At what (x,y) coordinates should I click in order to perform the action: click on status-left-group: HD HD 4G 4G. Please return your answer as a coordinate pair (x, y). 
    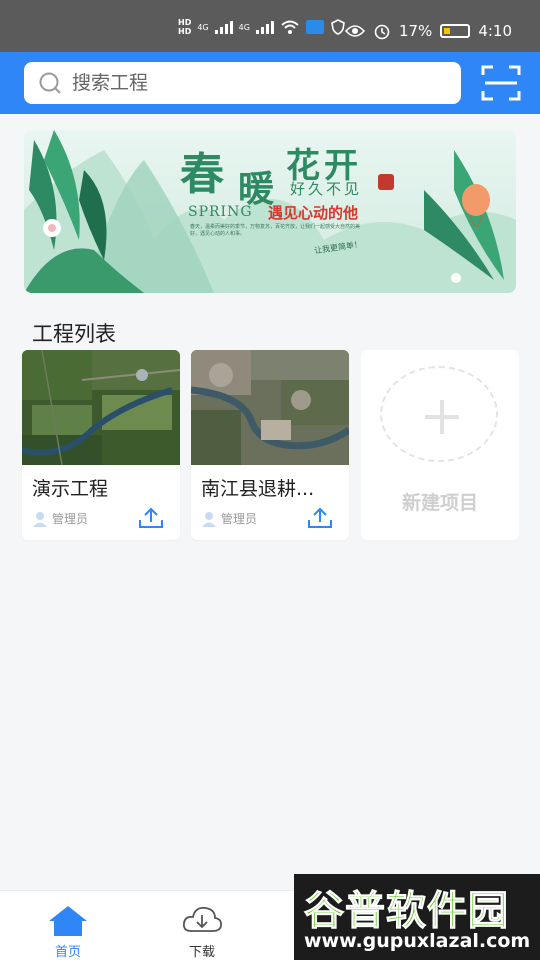
    Looking at the image, I should click on (262, 27).